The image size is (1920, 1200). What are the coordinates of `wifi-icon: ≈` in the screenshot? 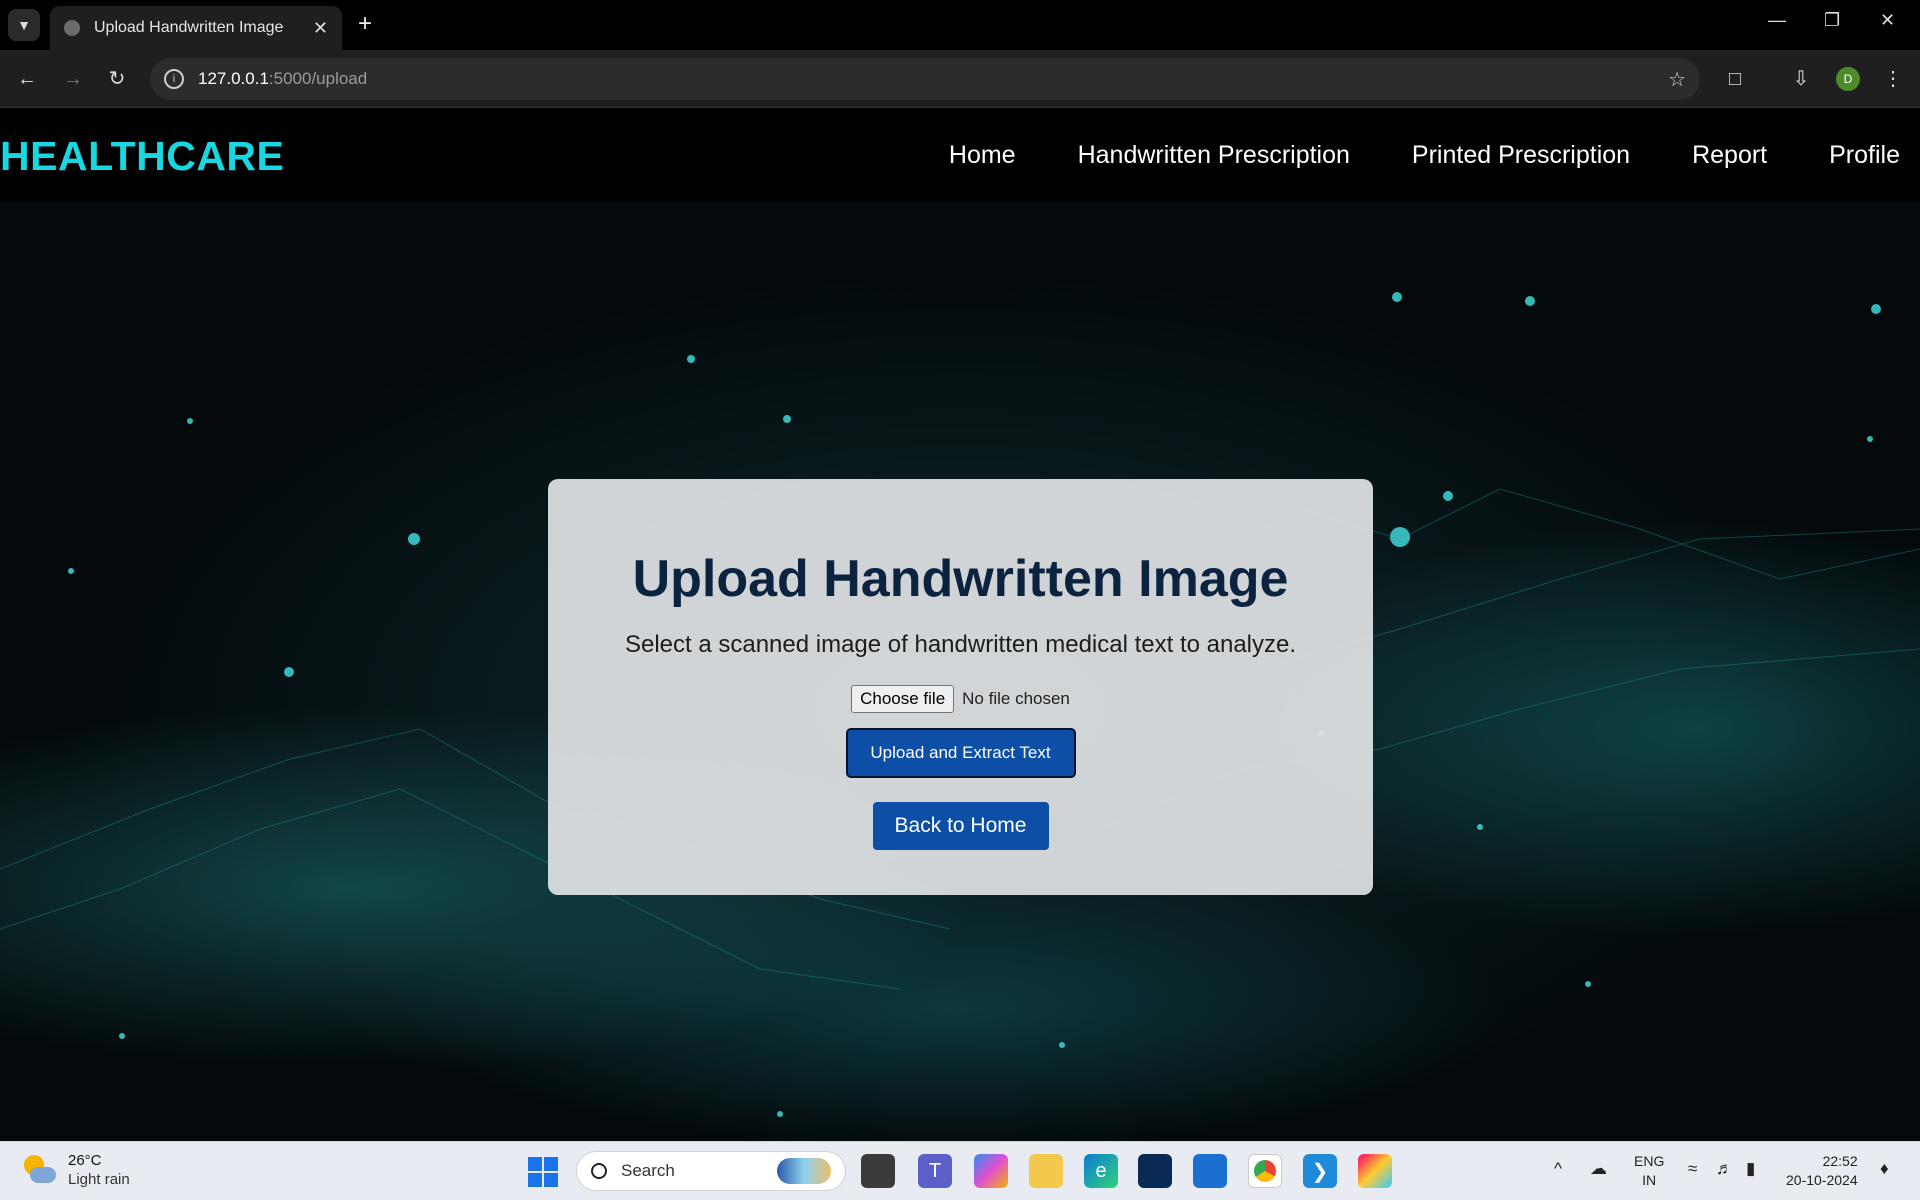 It's located at (1692, 1169).